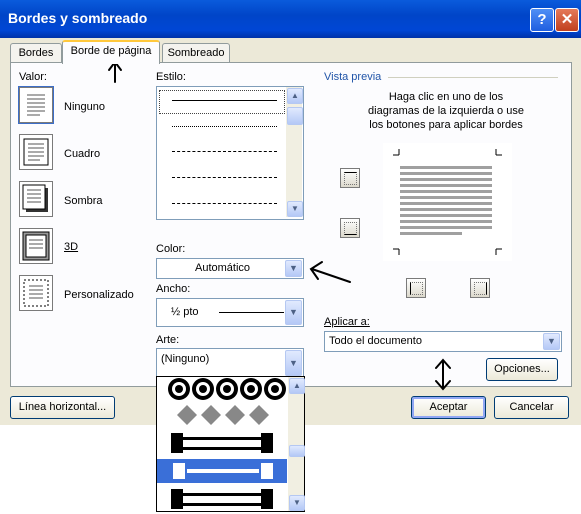 This screenshot has width=581, height=514. What do you see at coordinates (115, 71) in the screenshot?
I see `arrow-up-icon` at bounding box center [115, 71].